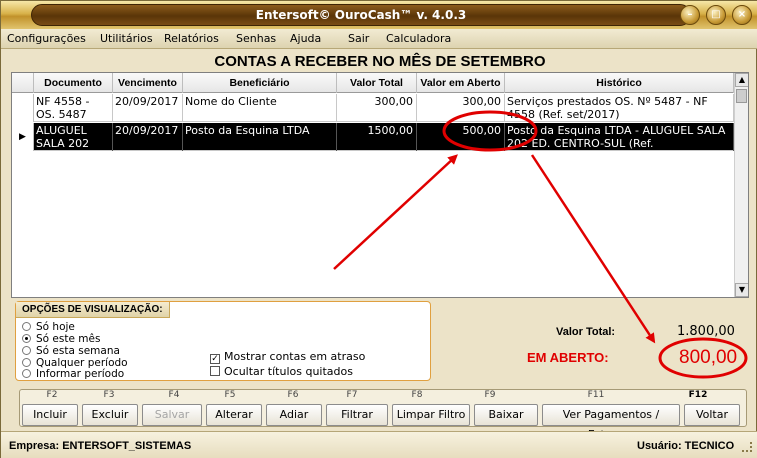  Describe the element at coordinates (73, 137) in the screenshot. I see `cell-documento: ALUGUEL SALA 202 ED.` at that location.